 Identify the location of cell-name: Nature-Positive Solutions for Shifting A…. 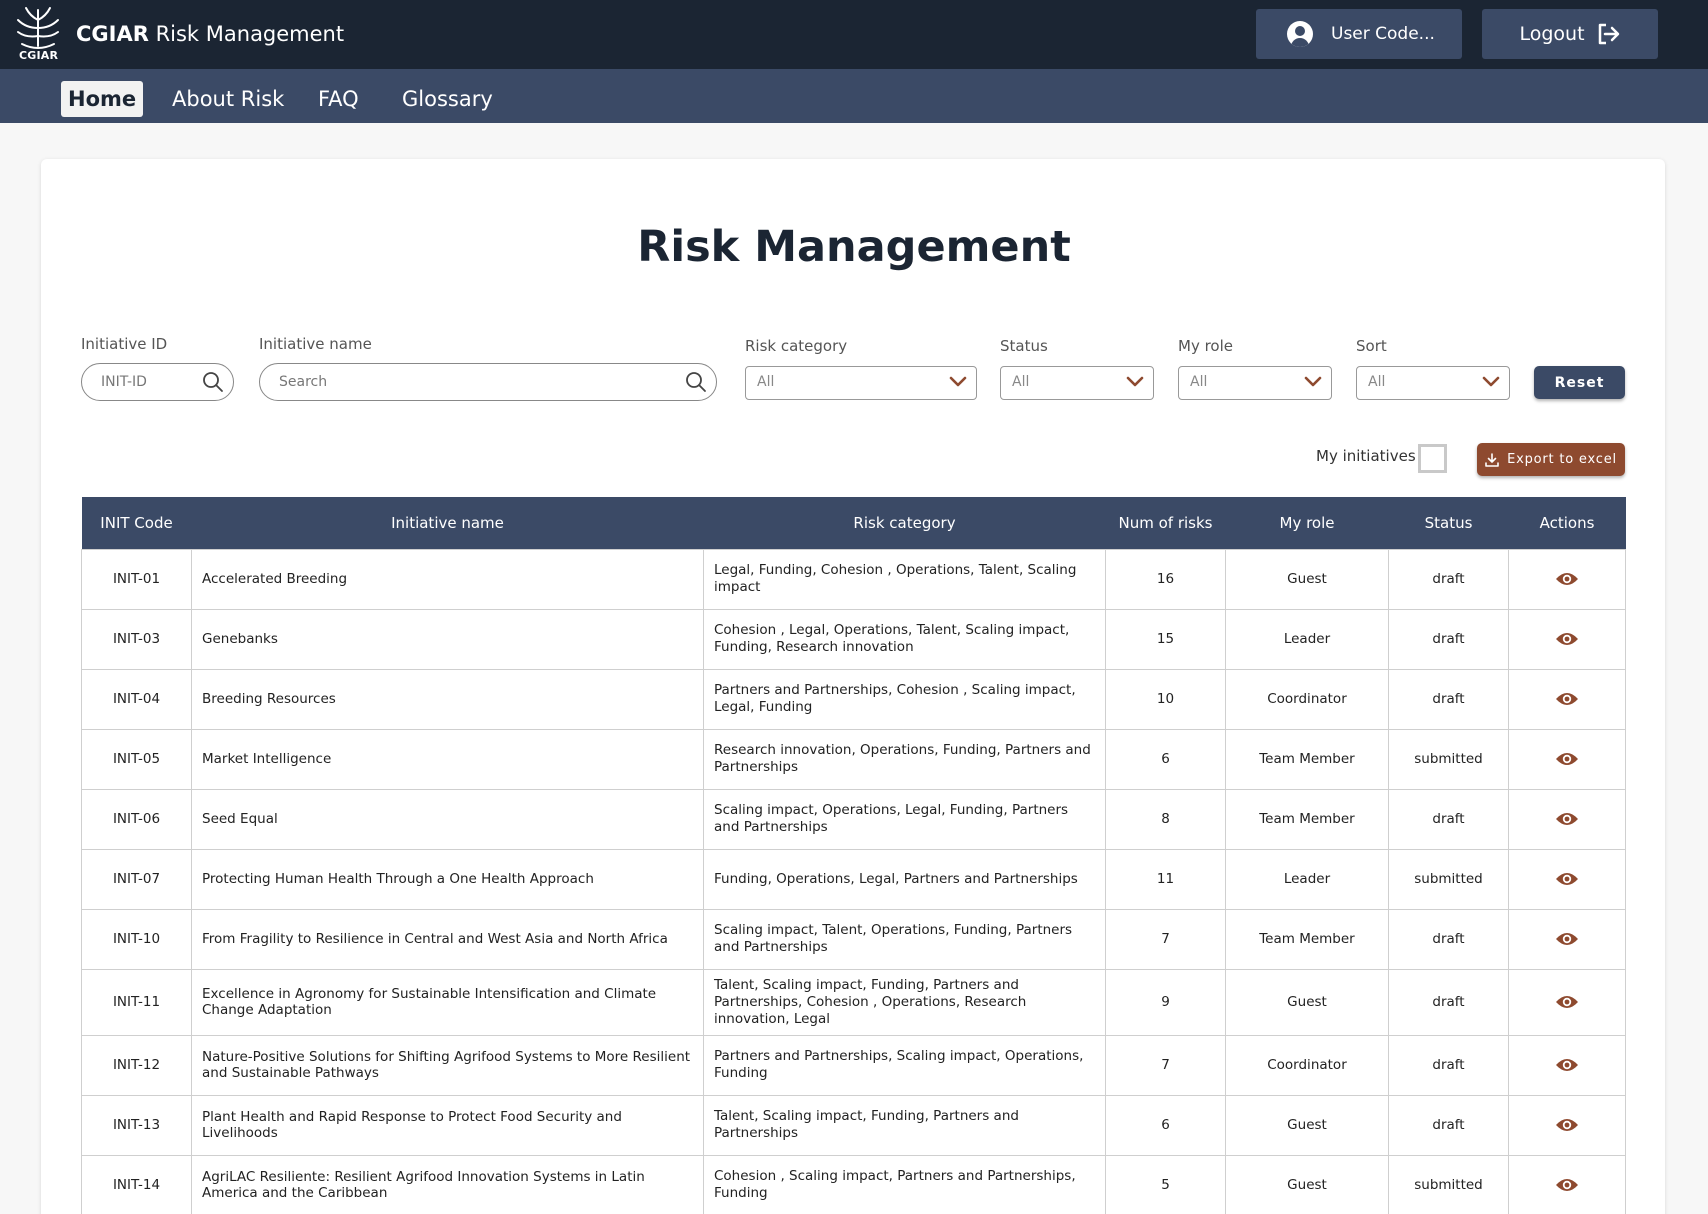
(447, 1065).